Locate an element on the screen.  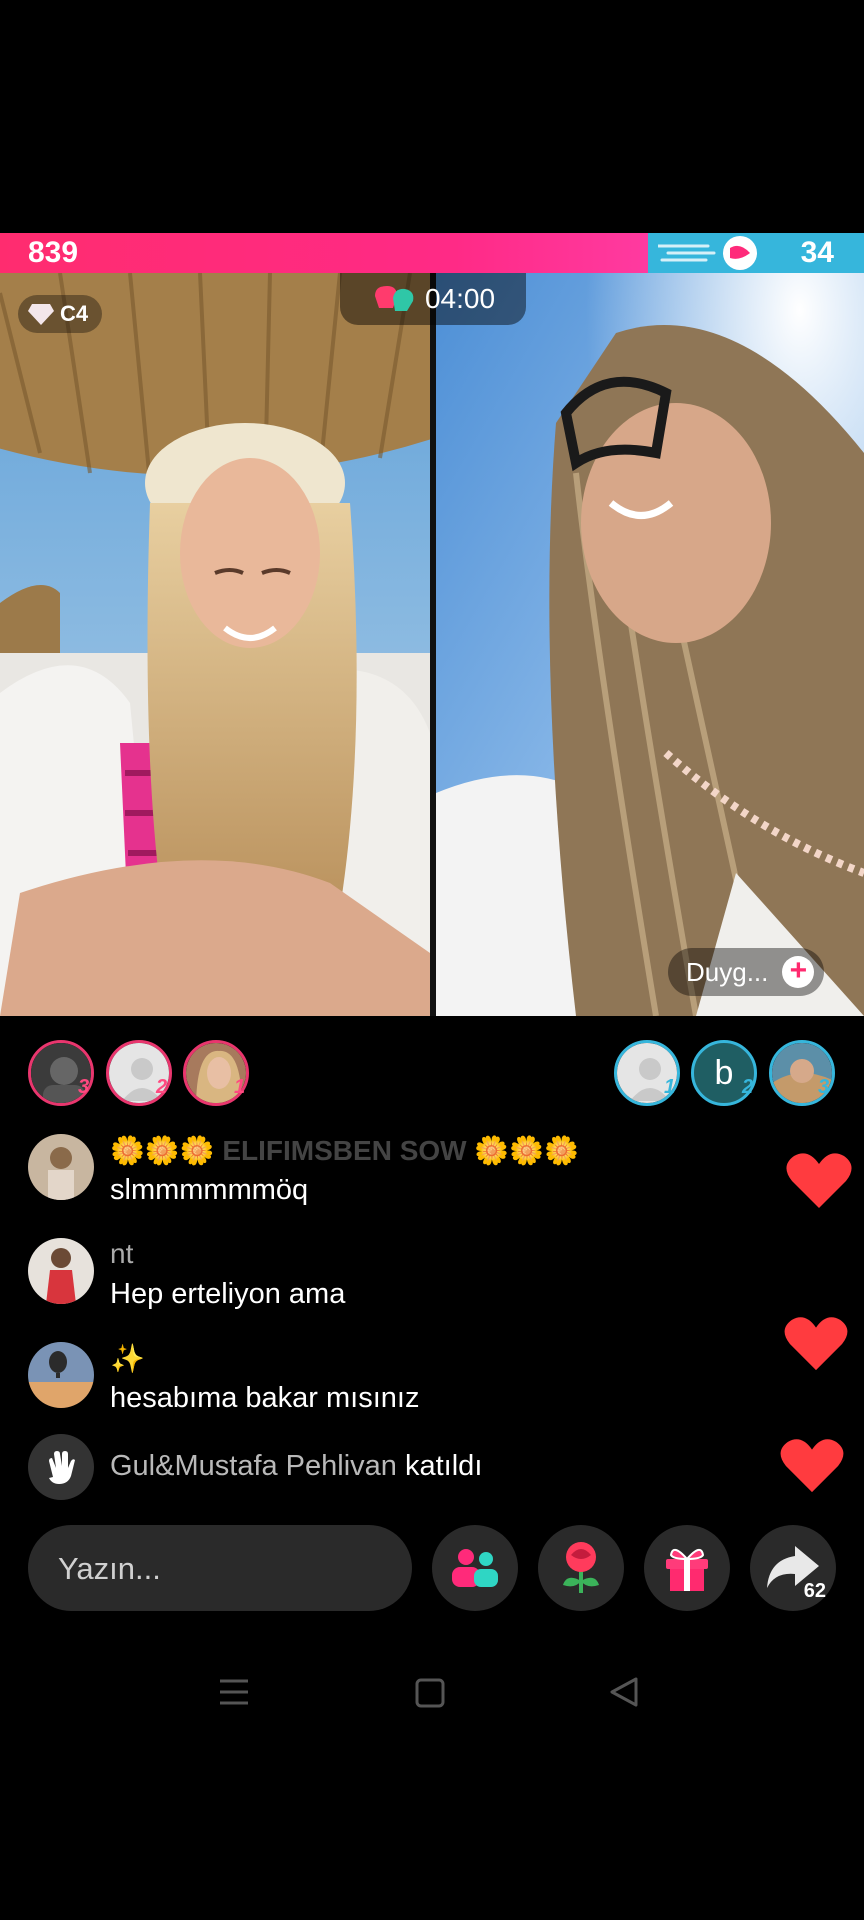
back-triangle-icon is located at coordinates (624, 1692).